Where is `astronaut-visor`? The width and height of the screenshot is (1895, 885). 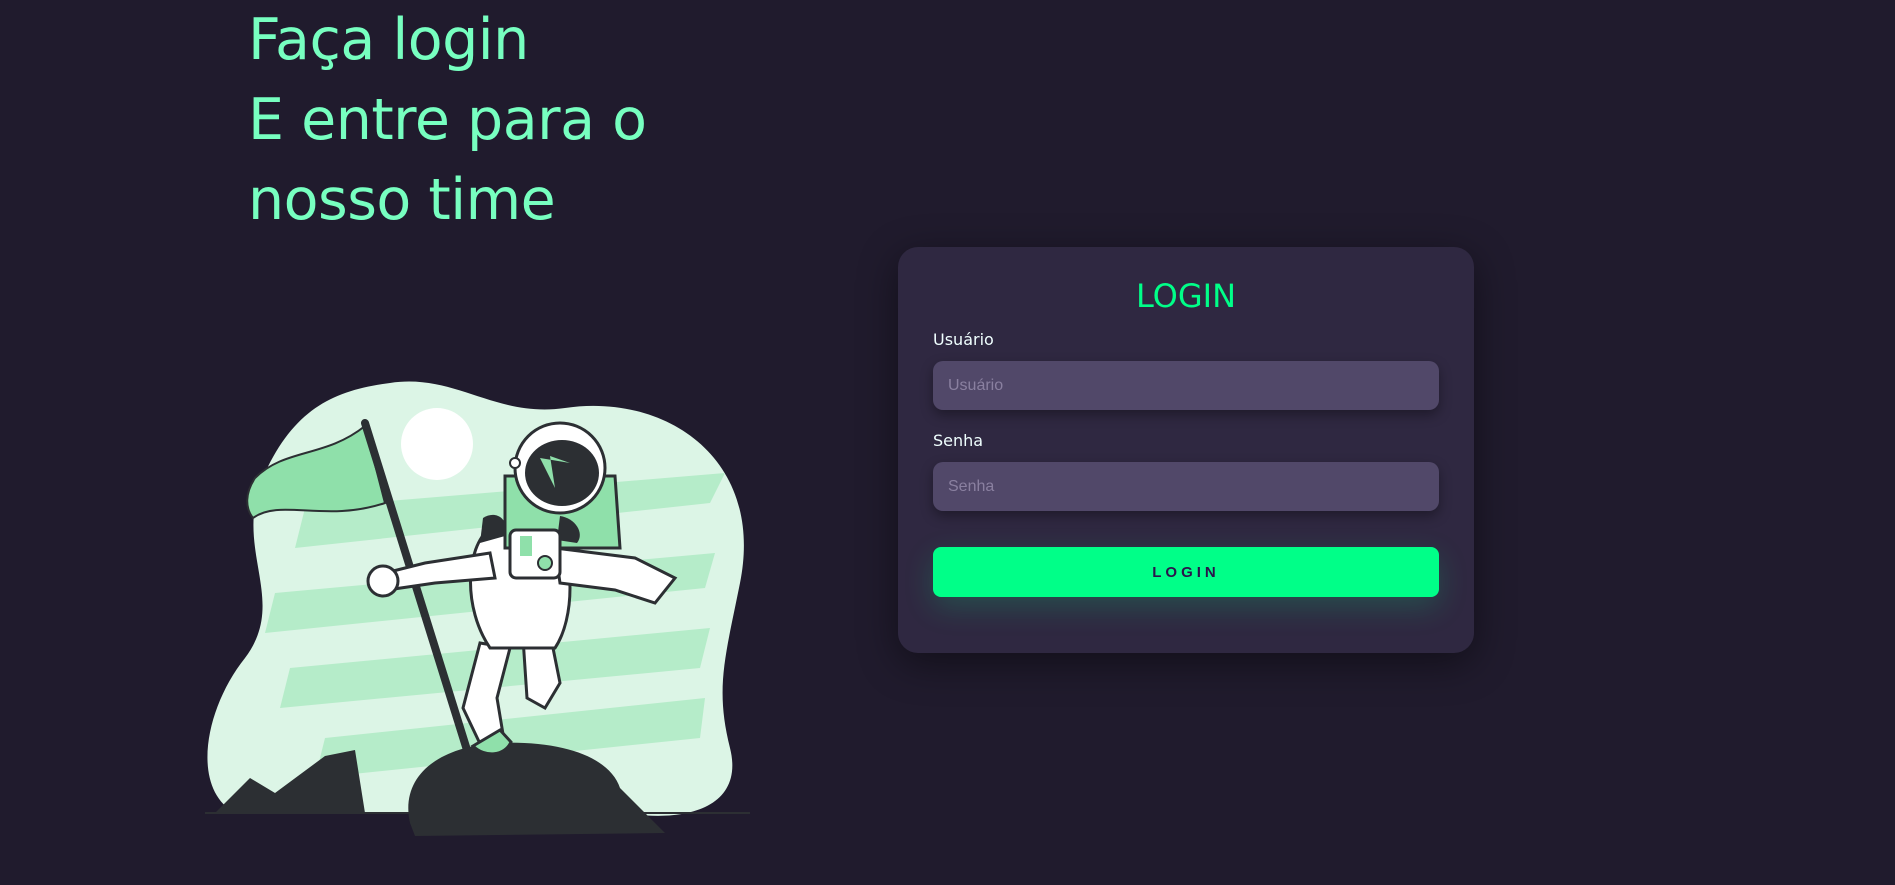 astronaut-visor is located at coordinates (562, 473).